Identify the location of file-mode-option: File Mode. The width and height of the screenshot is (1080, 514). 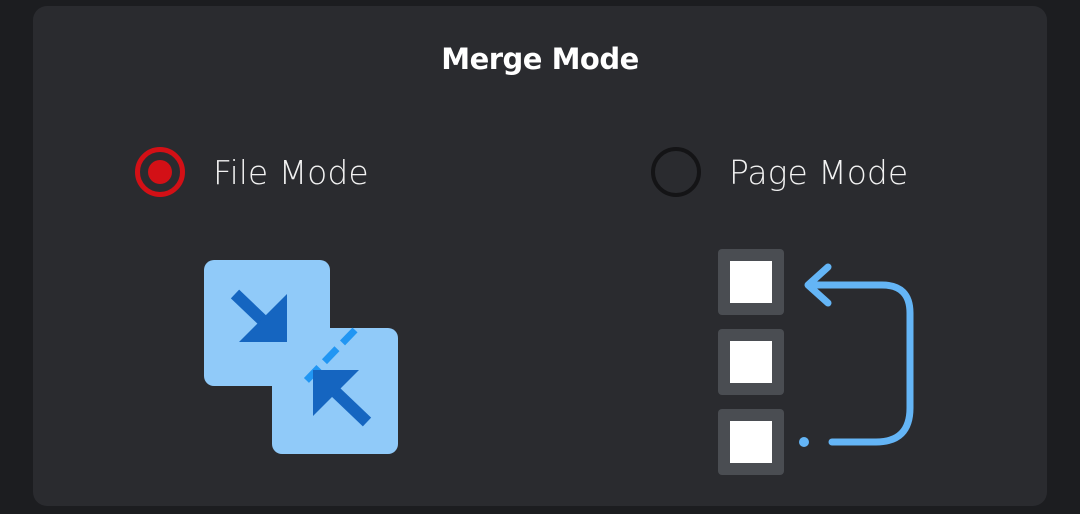
(252, 172).